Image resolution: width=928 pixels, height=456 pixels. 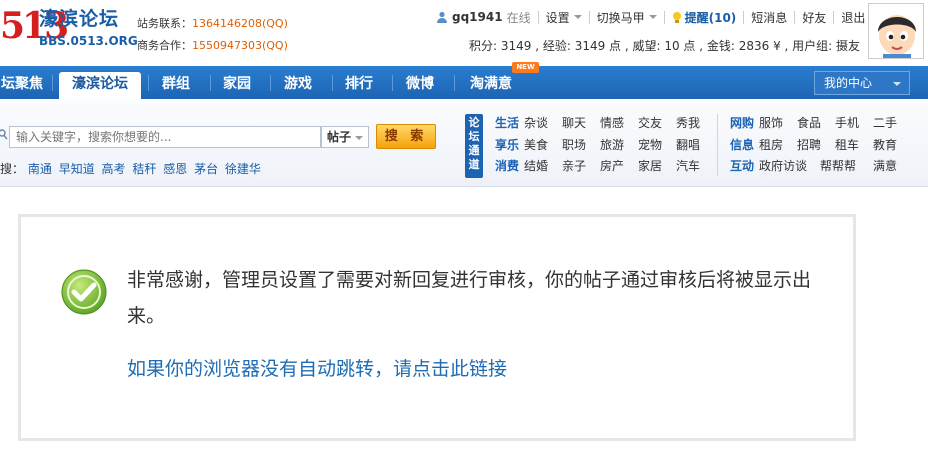 I want to click on hot-search-link: 感恩, so click(x=175, y=169).